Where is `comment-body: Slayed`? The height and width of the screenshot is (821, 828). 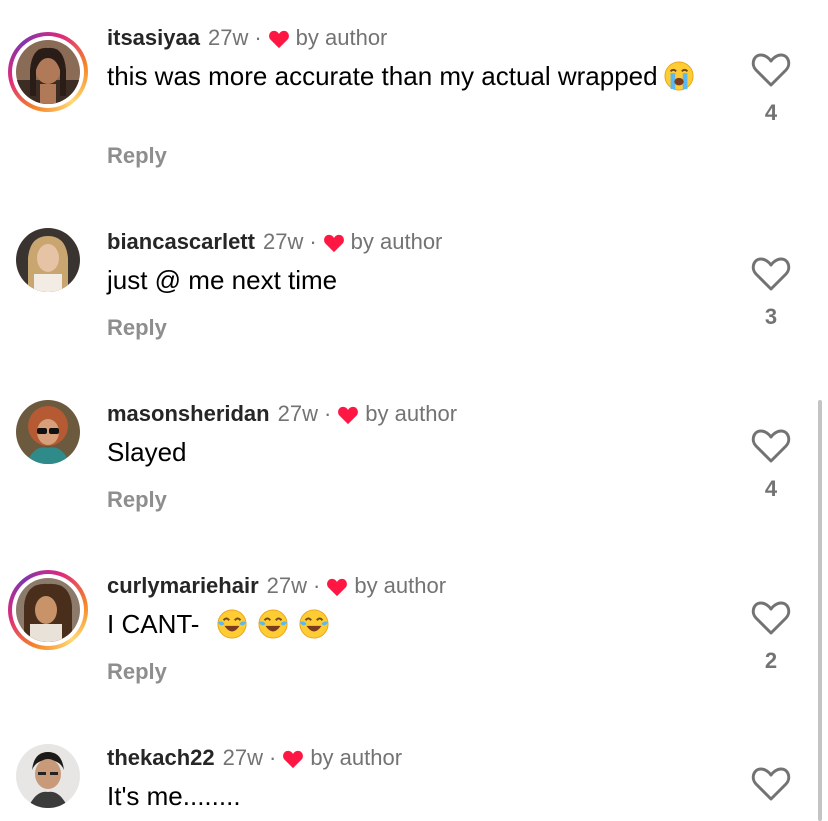 comment-body: Slayed is located at coordinates (147, 452).